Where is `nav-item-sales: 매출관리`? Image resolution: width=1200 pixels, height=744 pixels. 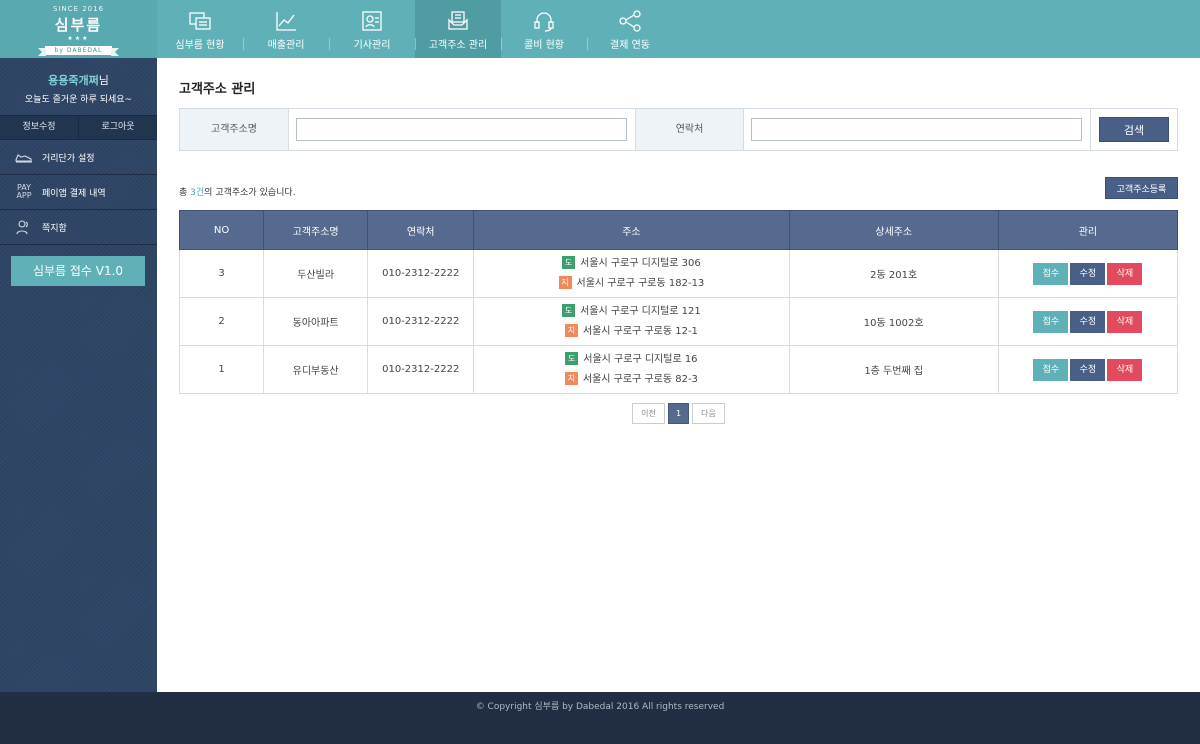 nav-item-sales: 매출관리 is located at coordinates (286, 29).